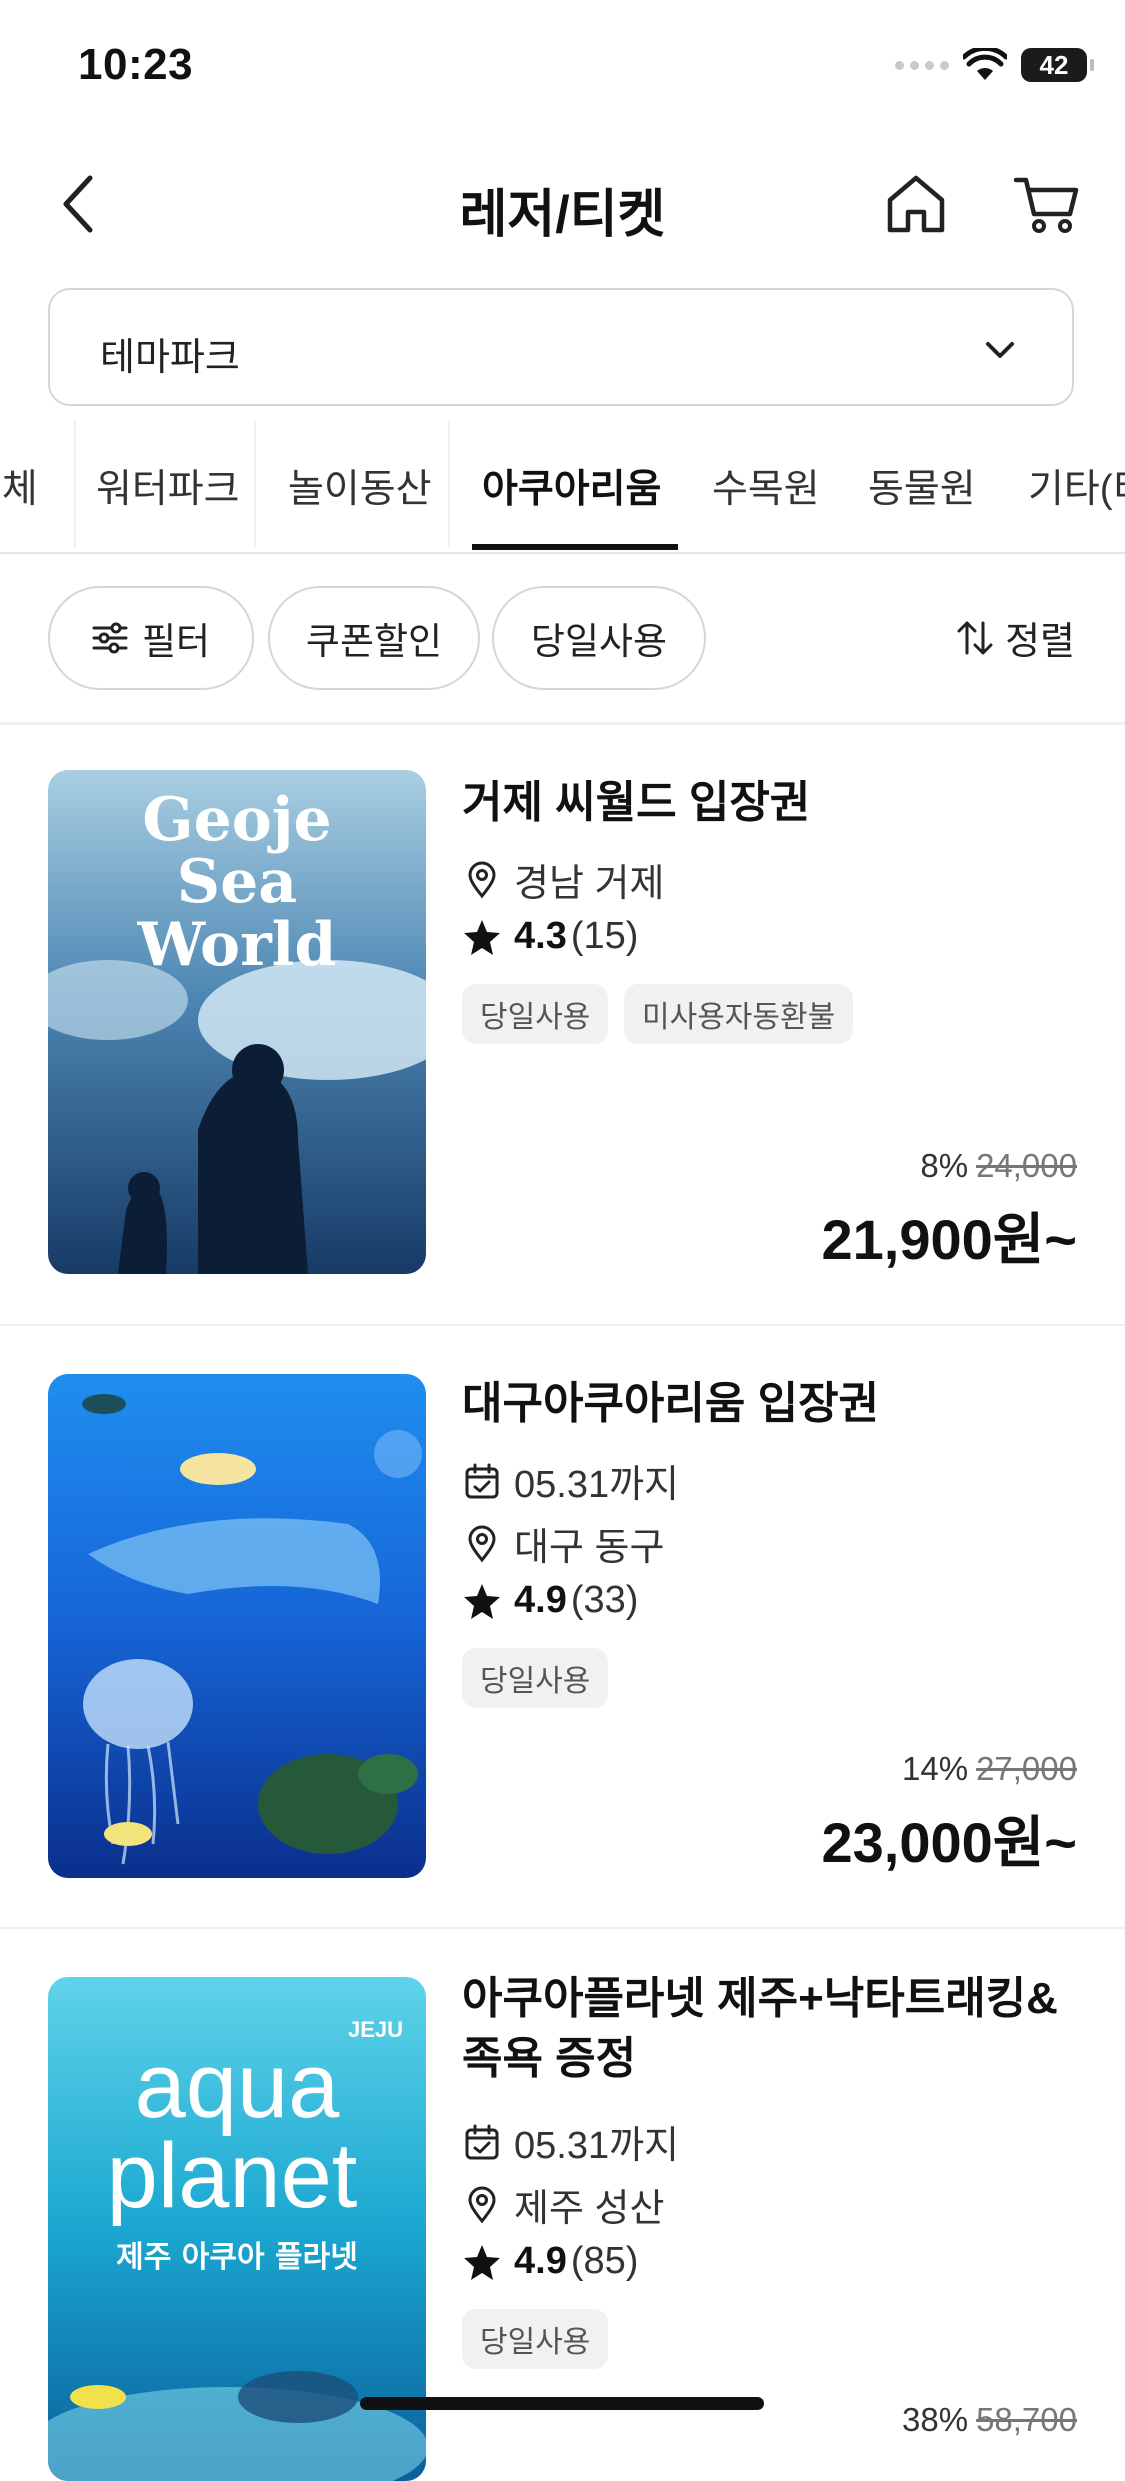 The width and height of the screenshot is (1125, 2481). Describe the element at coordinates (563, 879) in the screenshot. I see `product-location: 경남 거제` at that location.